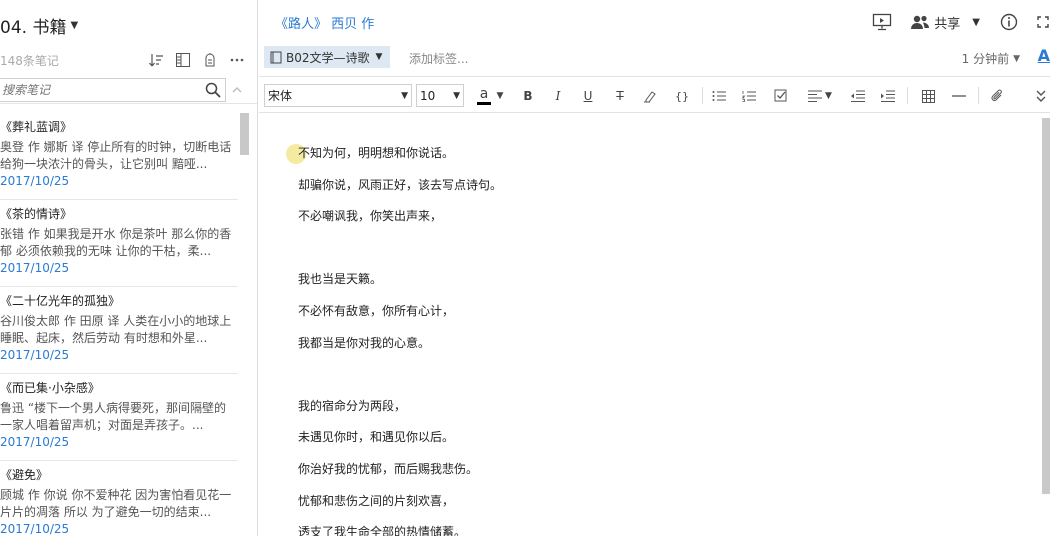  Describe the element at coordinates (1044, 55) in the screenshot. I see `font-settings-button: A` at that location.